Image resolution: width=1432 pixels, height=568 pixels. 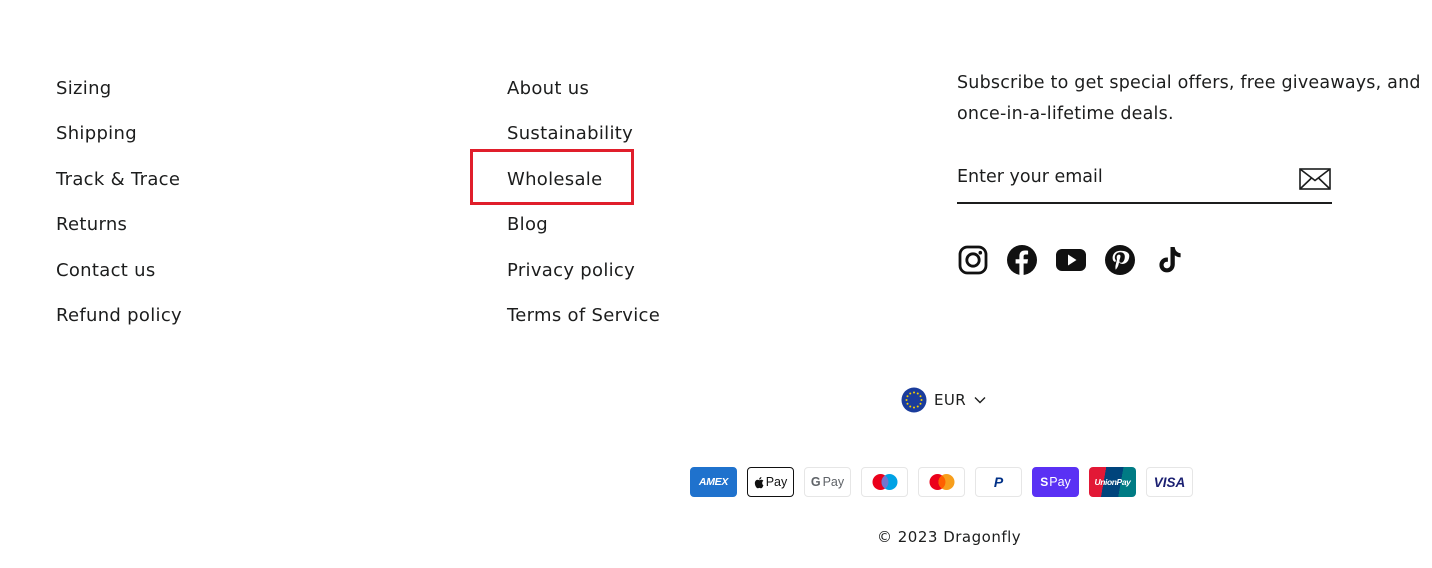 I want to click on mastercard-circles-icon, so click(x=941, y=482).